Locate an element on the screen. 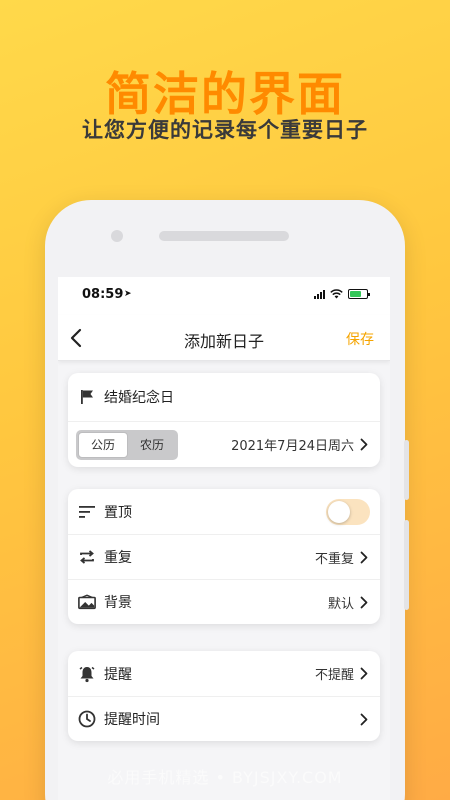 Image resolution: width=450 pixels, height=800 pixels. bell-icon is located at coordinates (87, 674).